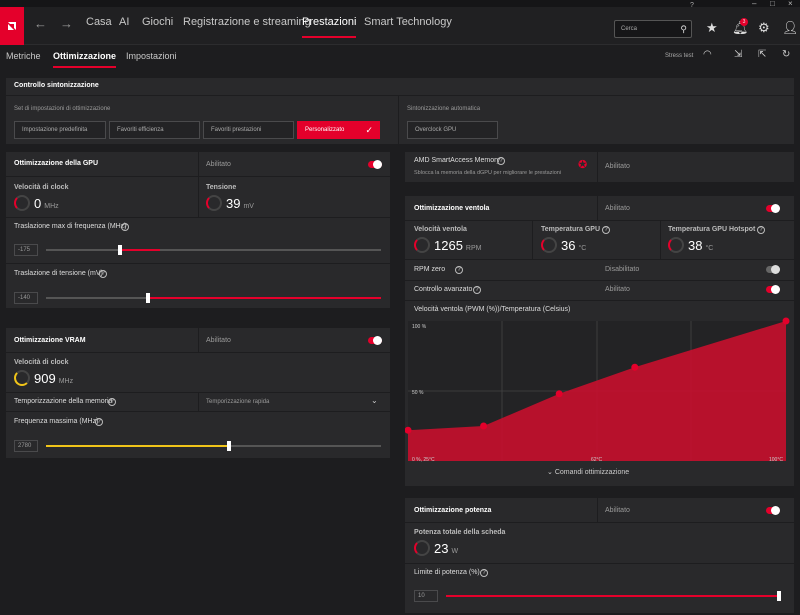  I want to click on y-tick-50: 50 %, so click(418, 393).